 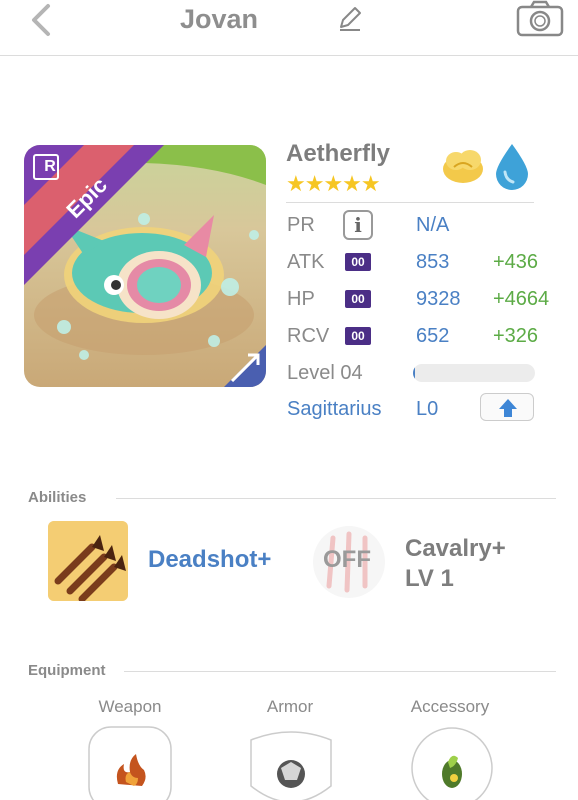 What do you see at coordinates (521, 299) in the screenshot?
I see `hp-bonus: +4664` at bounding box center [521, 299].